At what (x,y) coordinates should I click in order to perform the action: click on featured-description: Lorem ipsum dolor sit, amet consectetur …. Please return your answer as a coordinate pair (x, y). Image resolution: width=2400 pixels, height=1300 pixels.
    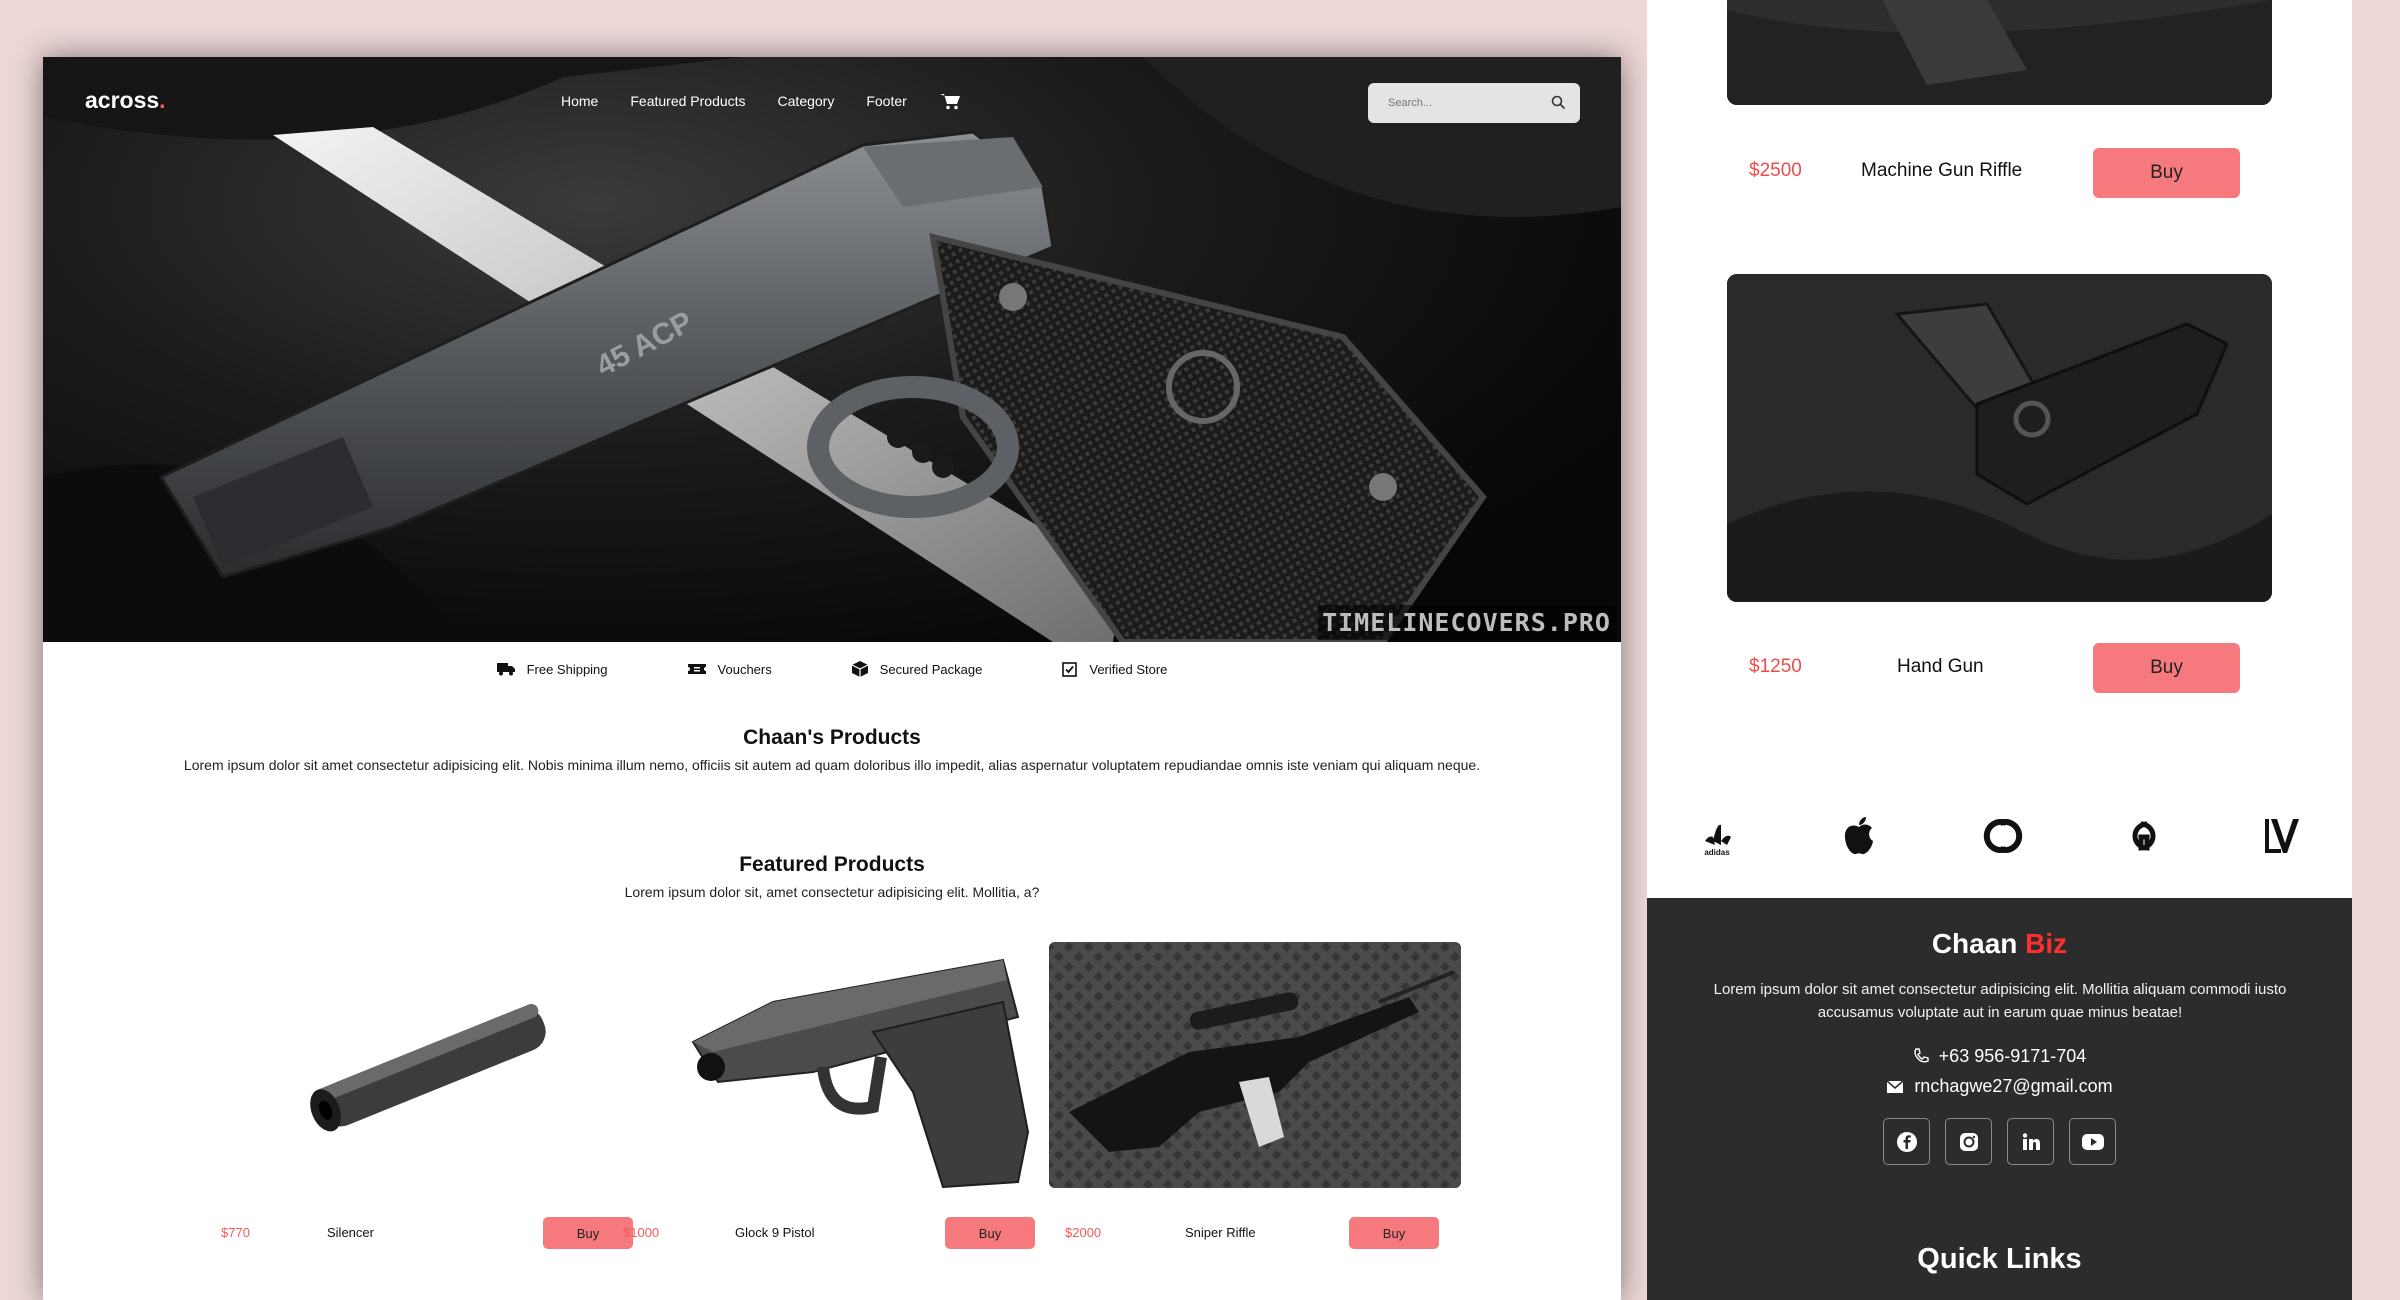
    Looking at the image, I should click on (832, 892).